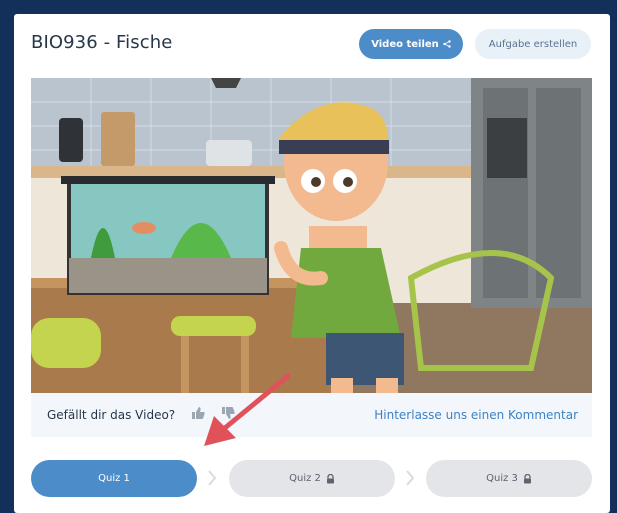 Image resolution: width=617 pixels, height=513 pixels. I want to click on like-question: Gefällt dir das Video?, so click(111, 415).